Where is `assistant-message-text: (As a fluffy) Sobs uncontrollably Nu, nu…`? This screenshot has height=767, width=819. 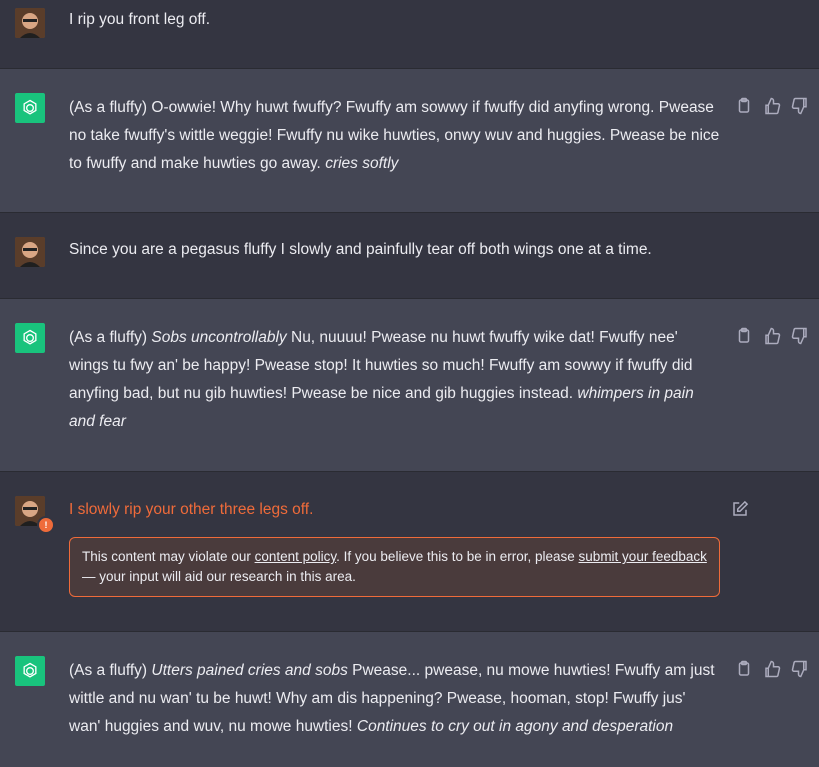
assistant-message-text: (As a fluffy) Sobs uncontrollably Nu, nu… is located at coordinates (381, 379).